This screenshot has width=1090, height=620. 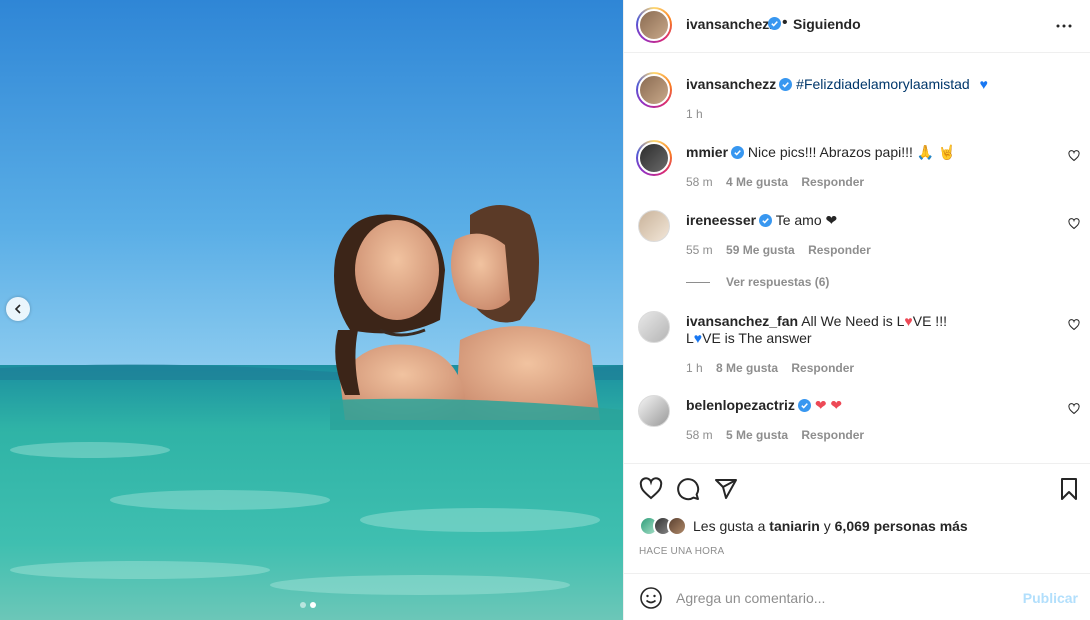 I want to click on comment-time: 55 m, so click(x=699, y=250).